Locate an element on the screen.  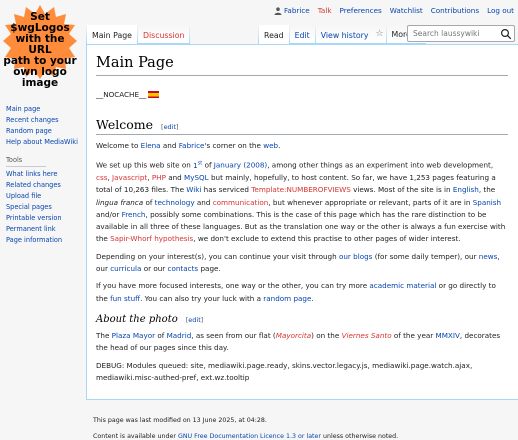
sidebar-item-printable-version: Printable version is located at coordinates (34, 218).